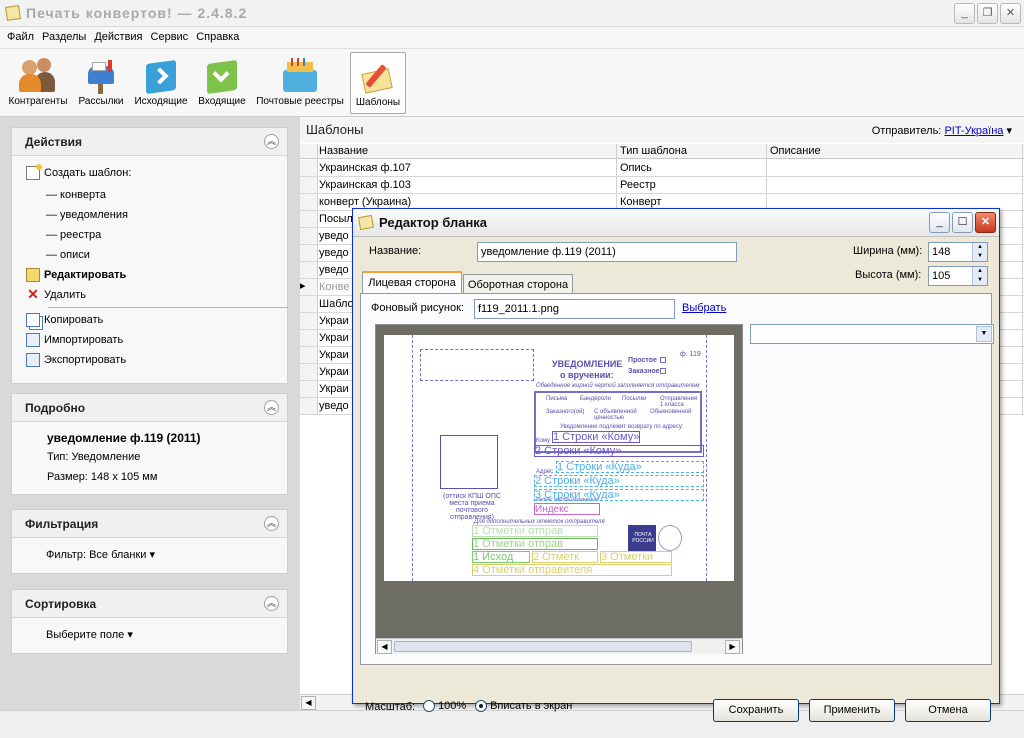 The image size is (1024, 738). Describe the element at coordinates (704, 308) in the screenshot. I see `choose-background-link: Выбрать` at that location.